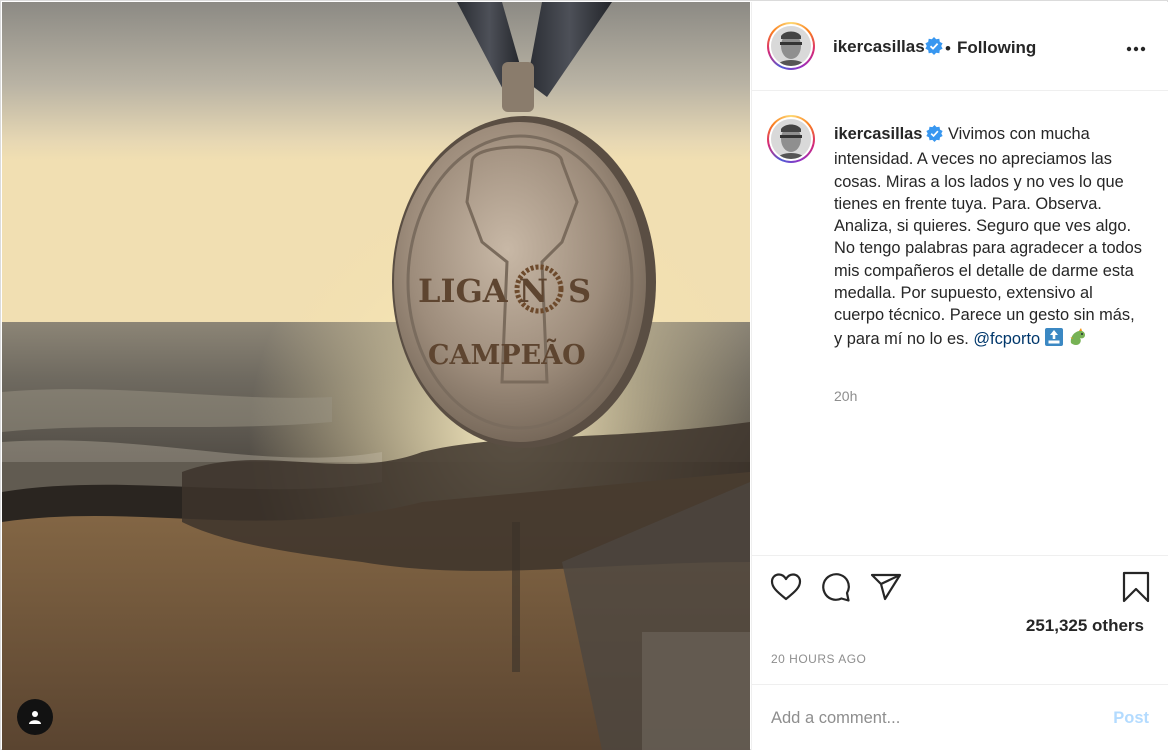 Image resolution: width=1168 pixels, height=750 pixels. What do you see at coordinates (1136, 46) in the screenshot?
I see `more-options-icon` at bounding box center [1136, 46].